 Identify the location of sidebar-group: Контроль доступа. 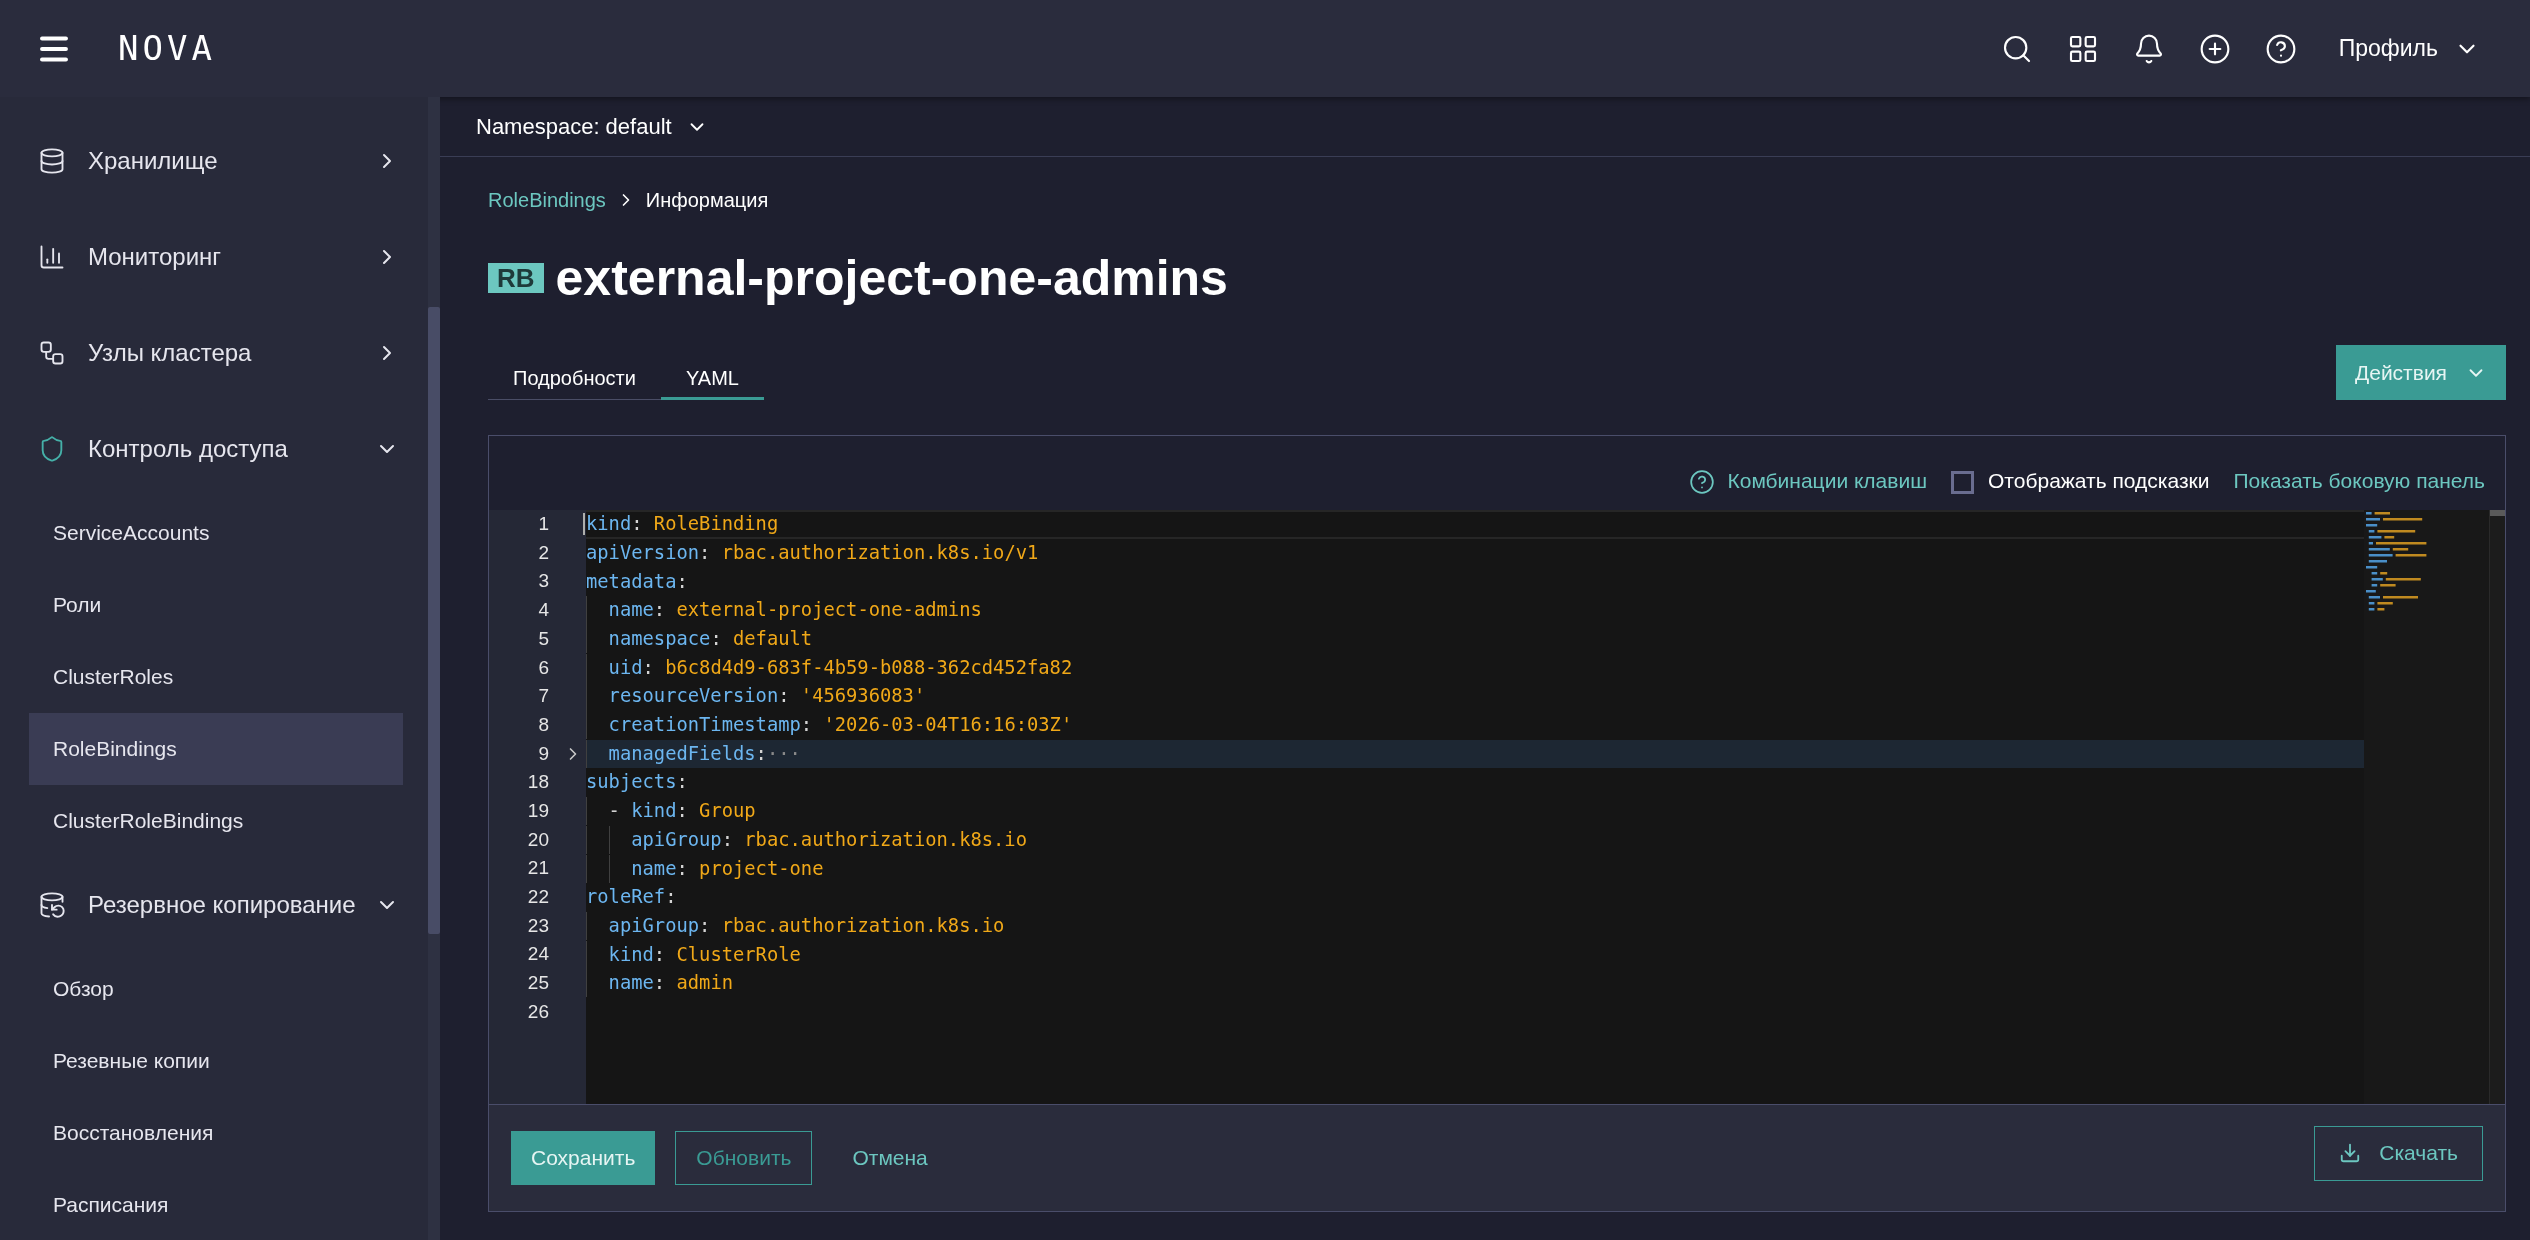
(216, 449).